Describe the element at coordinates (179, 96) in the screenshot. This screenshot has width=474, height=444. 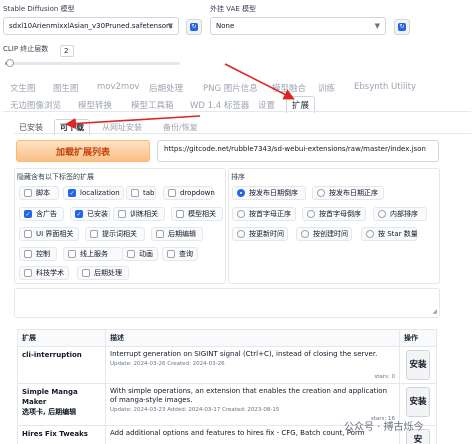
I see `annotation-arrows` at that location.